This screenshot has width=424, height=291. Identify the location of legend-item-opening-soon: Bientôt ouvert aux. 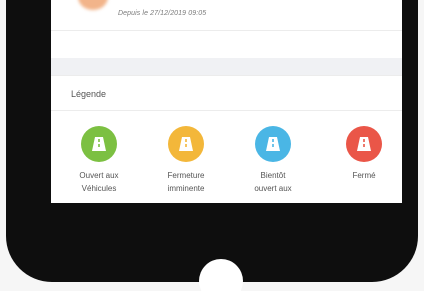
(273, 160).